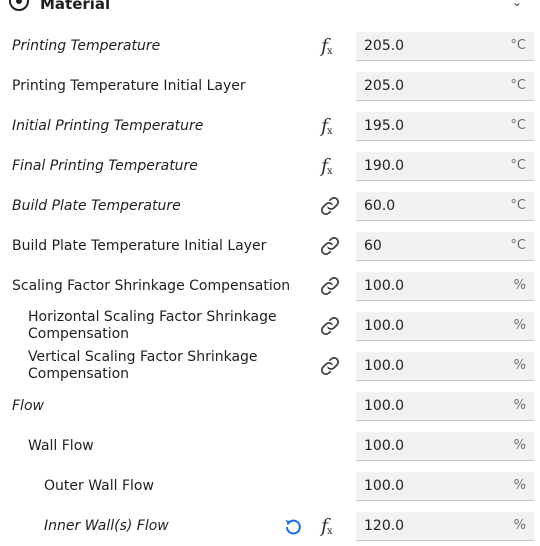 The height and width of the screenshot is (546, 540). What do you see at coordinates (270, 46) in the screenshot?
I see `setting-row-printing-temperature: Printing Temperature fx 205.0 °C` at bounding box center [270, 46].